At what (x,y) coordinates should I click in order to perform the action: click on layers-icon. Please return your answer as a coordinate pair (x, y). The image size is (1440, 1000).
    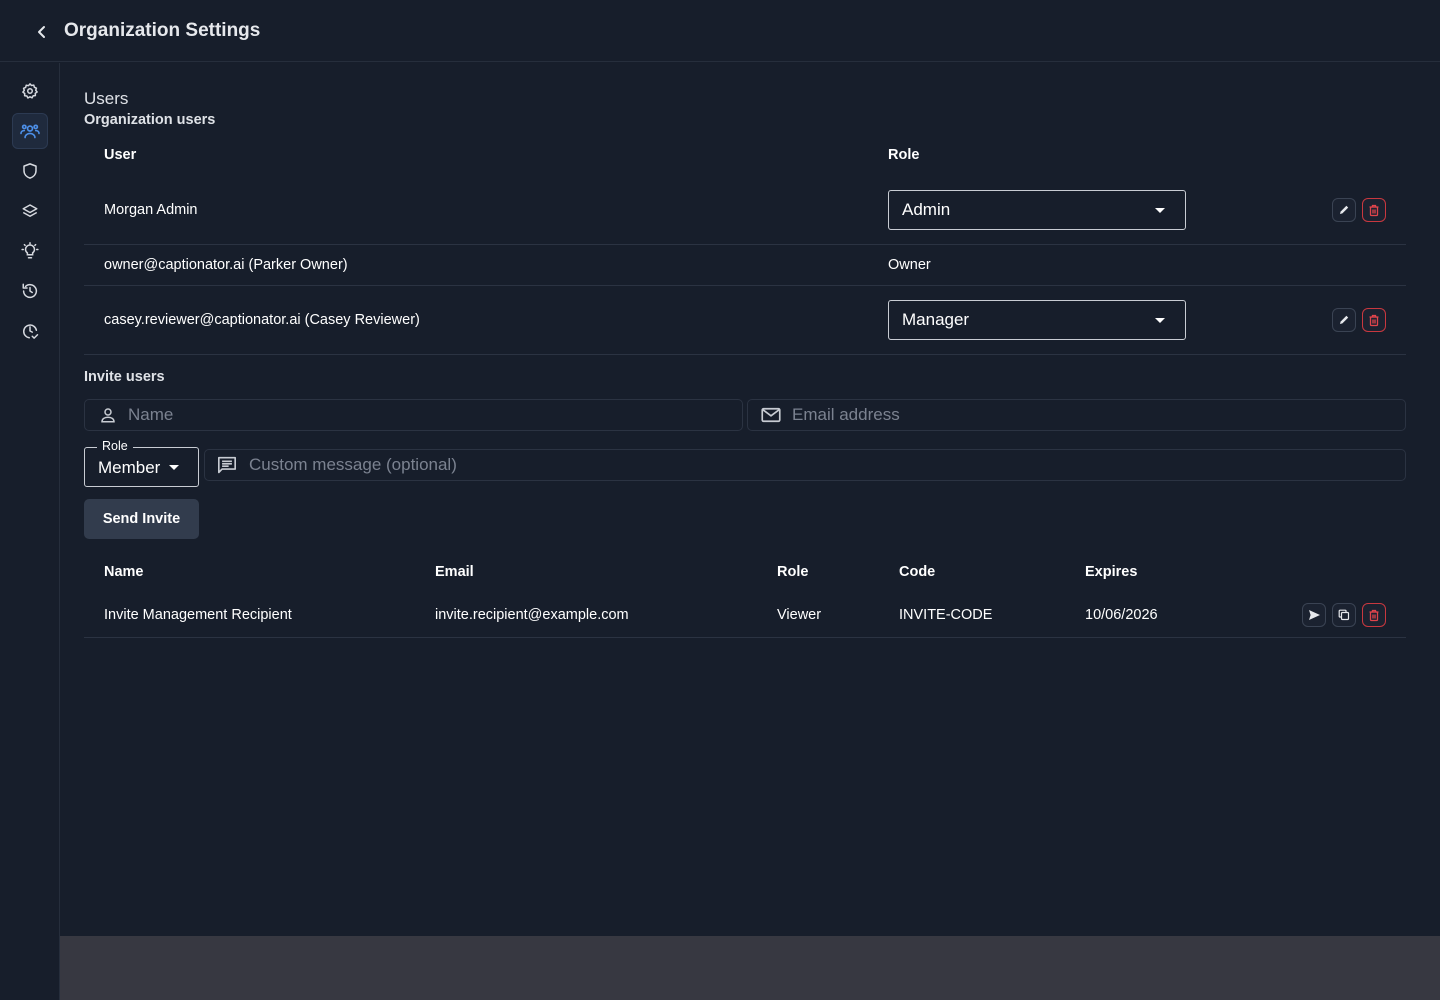
    Looking at the image, I should click on (30, 210).